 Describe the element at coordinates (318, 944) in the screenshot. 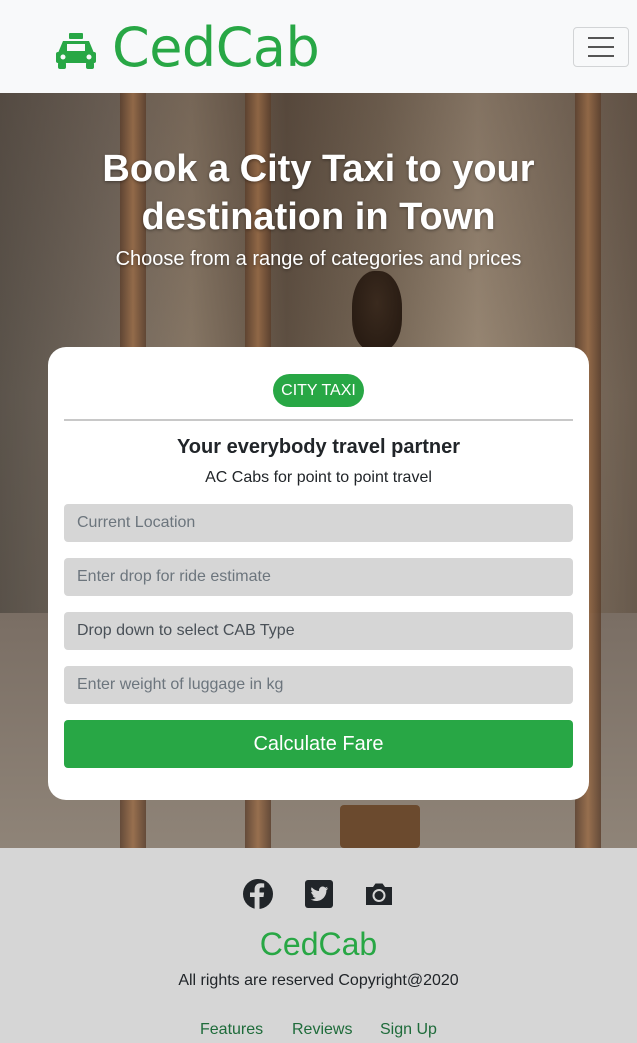

I see `footer-brand: CedCab` at that location.